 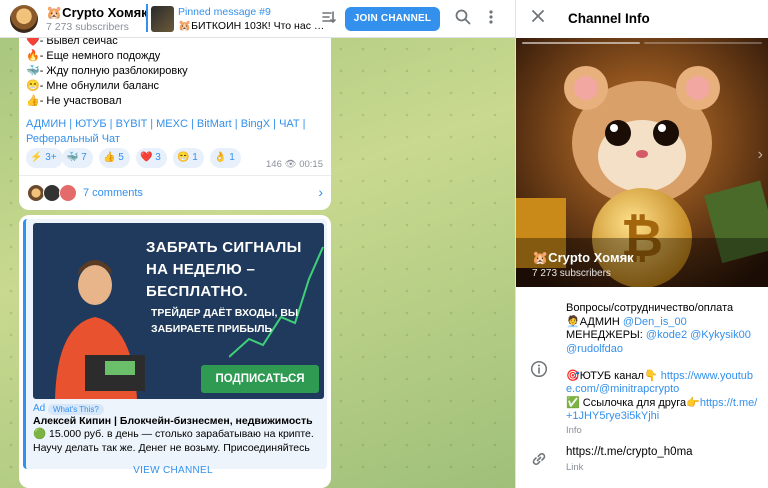 I want to click on eye-icon: 👁, so click(x=290, y=164).